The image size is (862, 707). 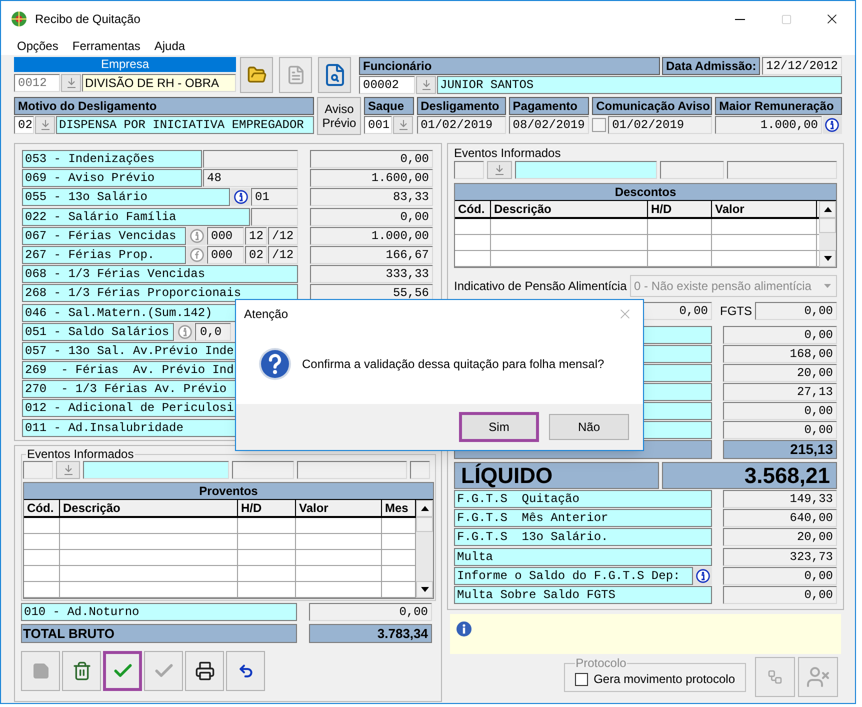 I want to click on up-arrow-icon, so click(x=424, y=508).